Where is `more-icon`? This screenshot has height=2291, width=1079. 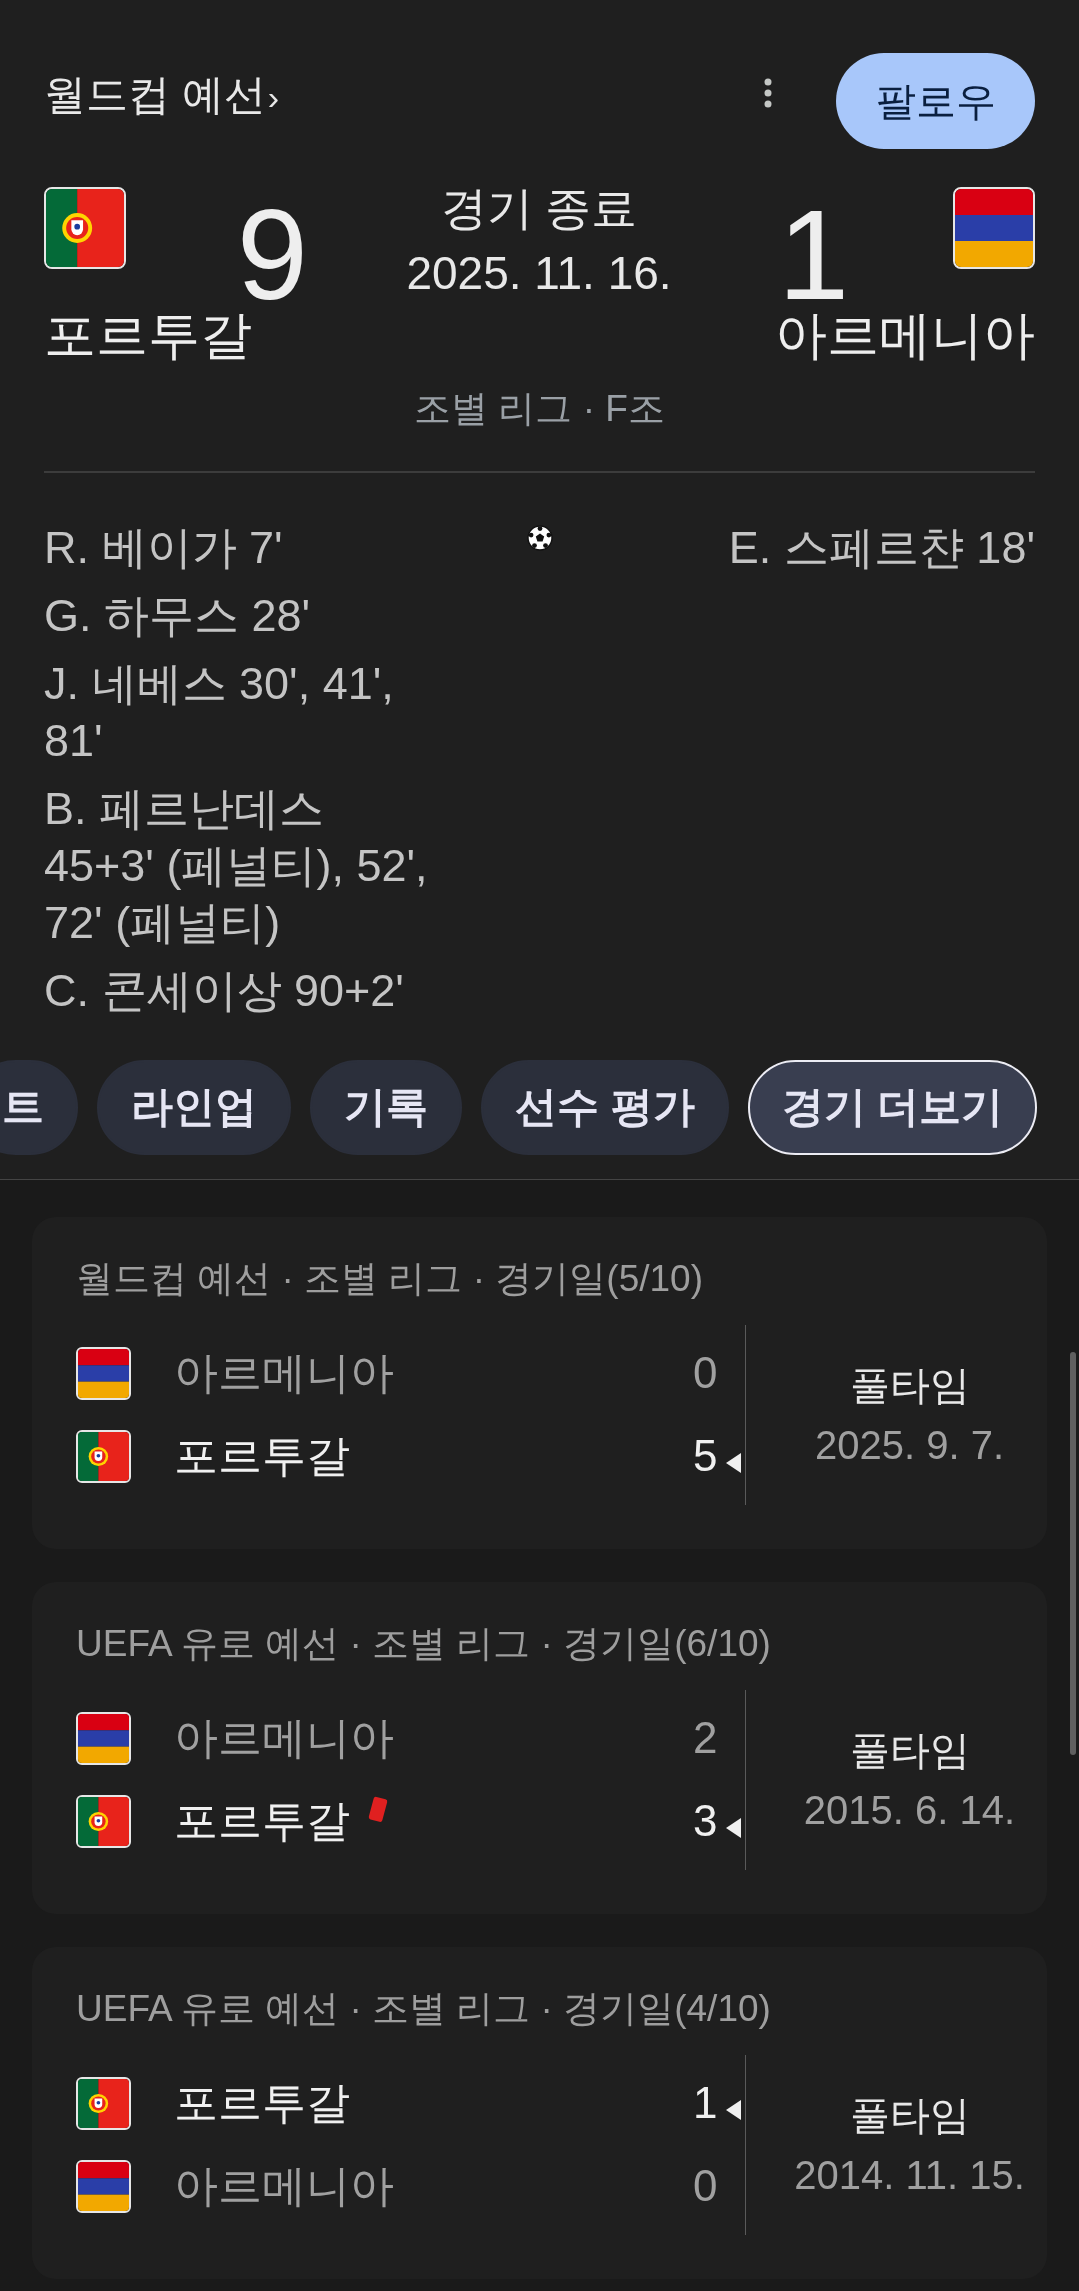
more-icon is located at coordinates (768, 93).